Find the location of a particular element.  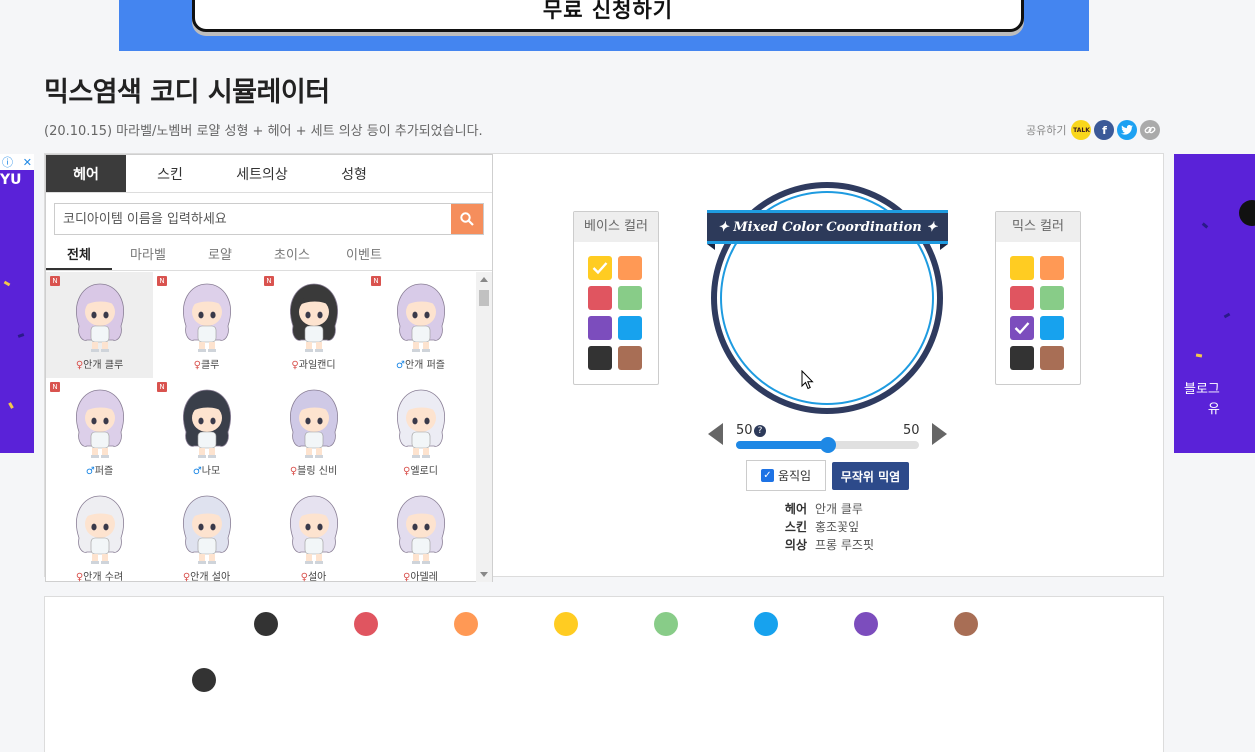

hair-item: N ♀과일캔디 is located at coordinates (313, 325).